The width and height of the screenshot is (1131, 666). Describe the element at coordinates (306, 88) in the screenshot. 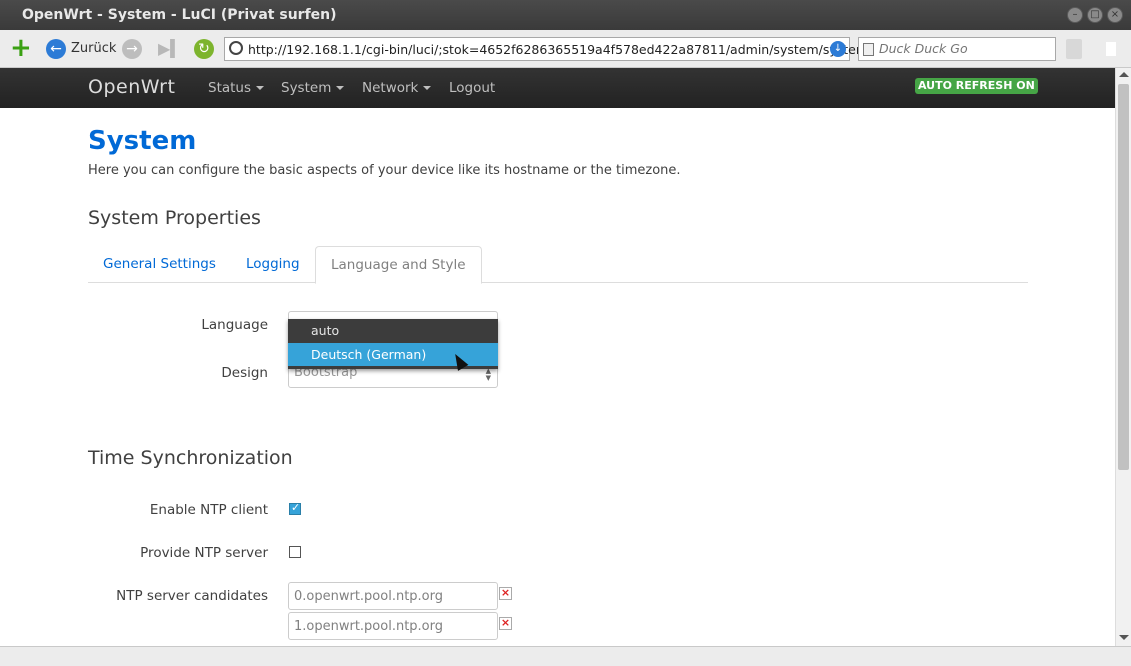

I see `nav-system-label: System` at that location.